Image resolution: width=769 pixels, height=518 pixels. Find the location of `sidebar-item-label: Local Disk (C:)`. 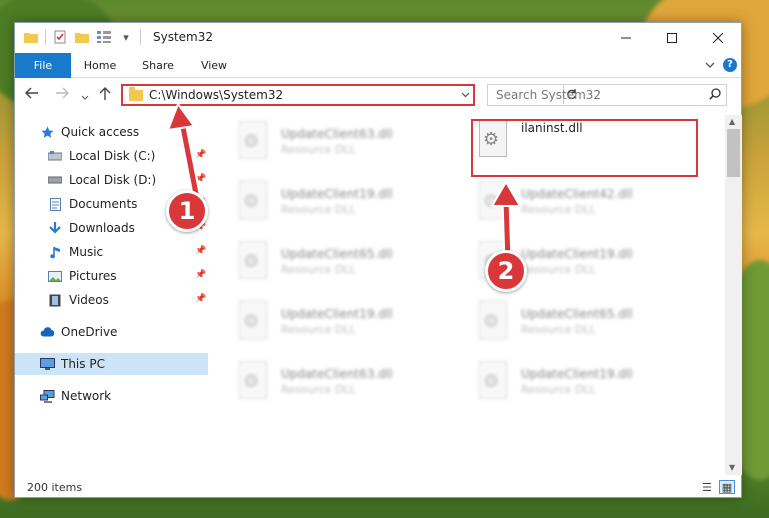

sidebar-item-label: Local Disk (C:) is located at coordinates (112, 156).